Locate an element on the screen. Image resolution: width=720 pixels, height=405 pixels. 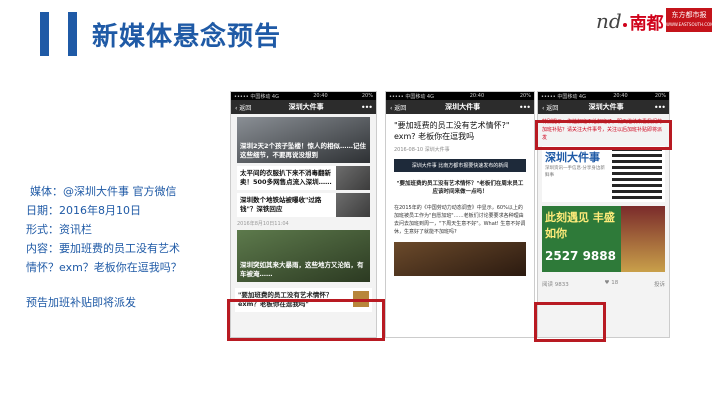
list-item: 深圳数个地铁站被曝收"过路钱"？深铁回应 is located at coordinates (303, 205).